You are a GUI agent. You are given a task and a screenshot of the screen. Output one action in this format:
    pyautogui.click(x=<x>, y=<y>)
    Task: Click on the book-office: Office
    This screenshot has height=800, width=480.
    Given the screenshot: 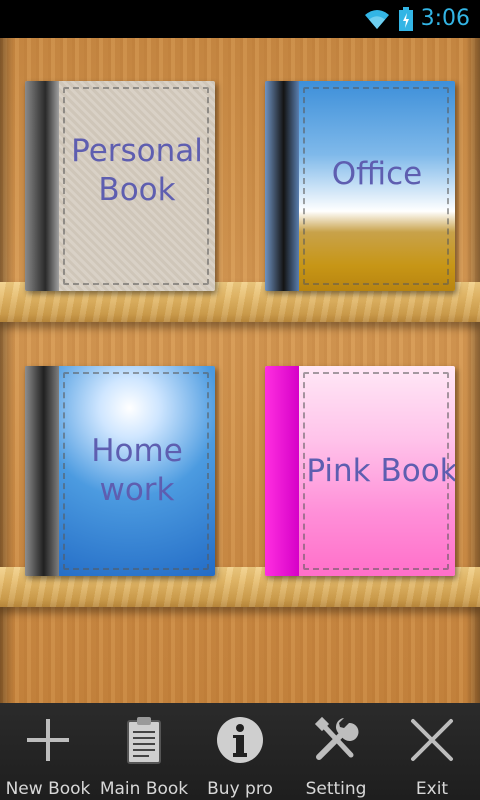 What is the action you would take?
    pyautogui.click(x=360, y=186)
    